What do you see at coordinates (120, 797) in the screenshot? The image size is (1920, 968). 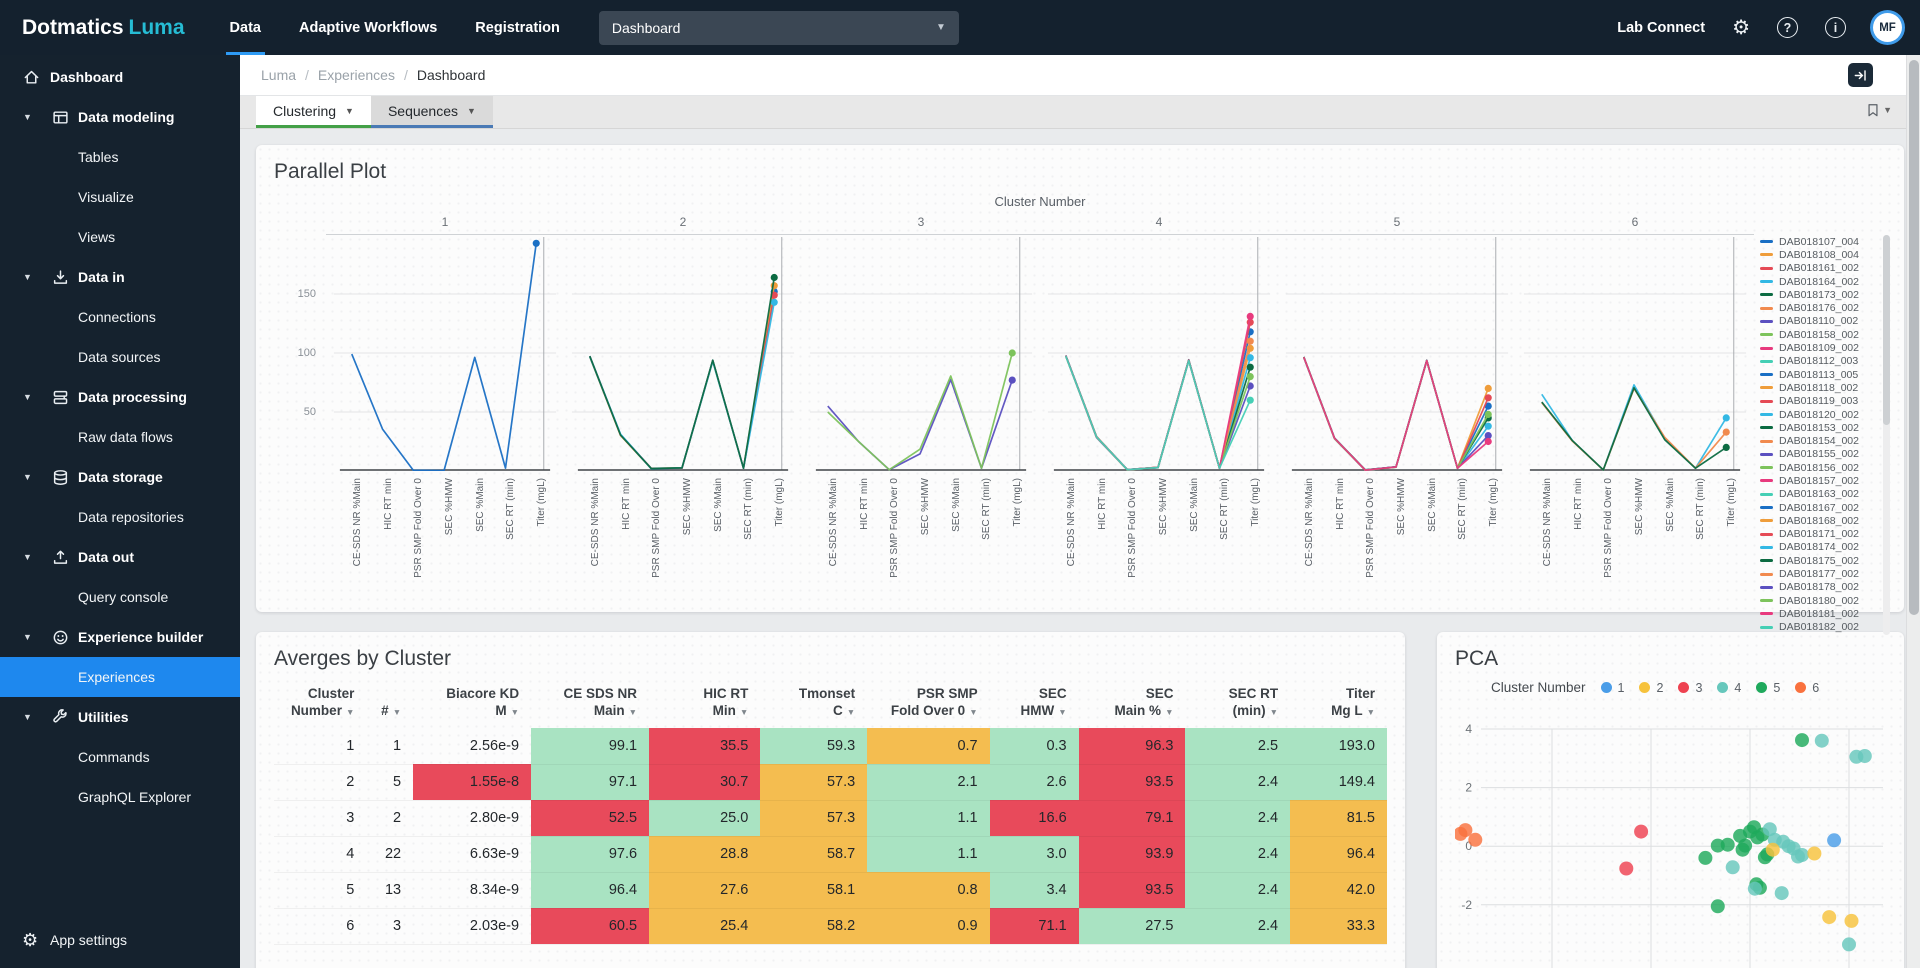 I see `sidebar-item-graphql-explorer: GraphQL Explorer` at bounding box center [120, 797].